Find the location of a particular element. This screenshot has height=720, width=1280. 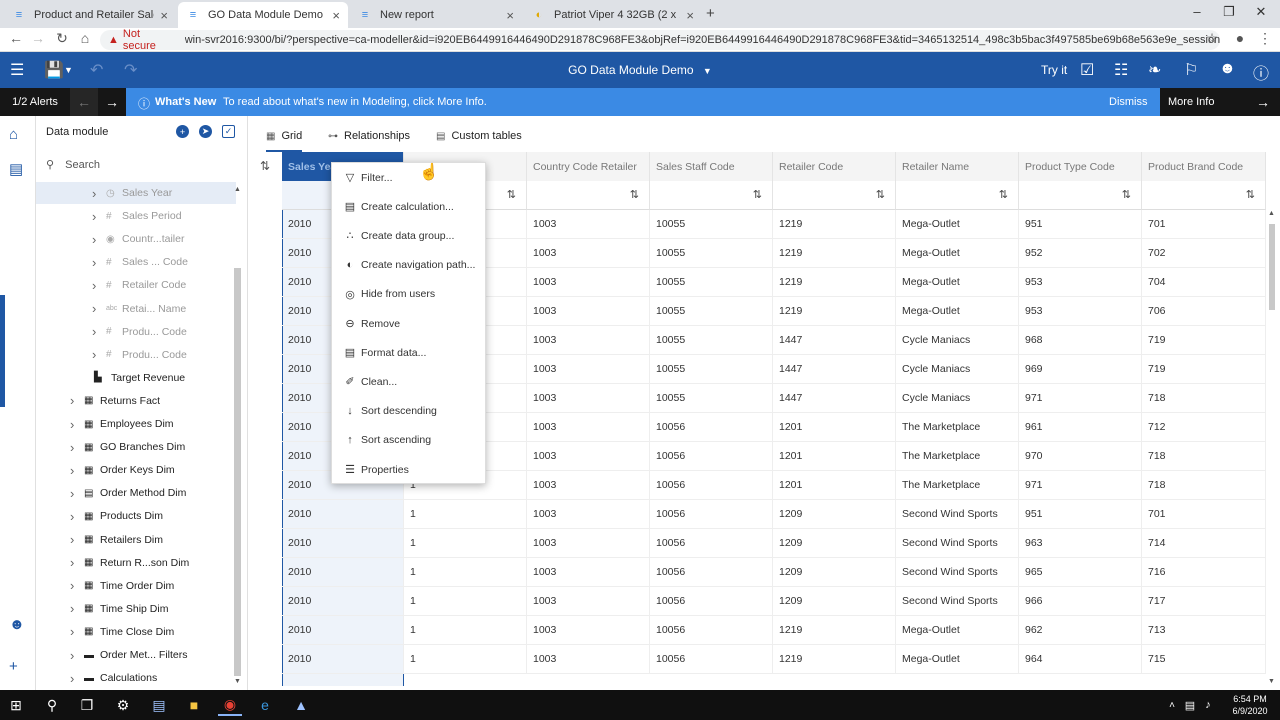

tree-item: › ▦ GO Branches Dim is located at coordinates (136, 447).